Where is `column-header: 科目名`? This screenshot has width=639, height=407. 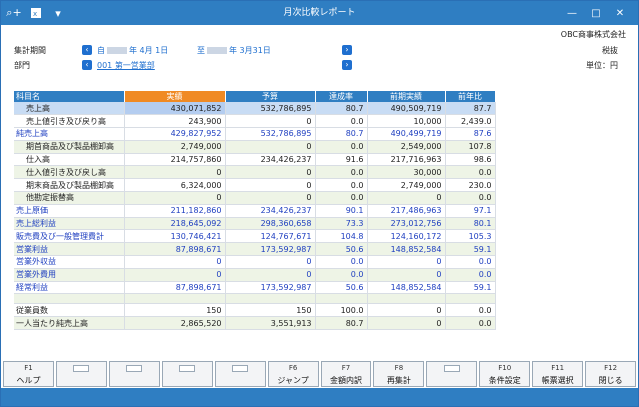 column-header: 科目名 is located at coordinates (69, 96).